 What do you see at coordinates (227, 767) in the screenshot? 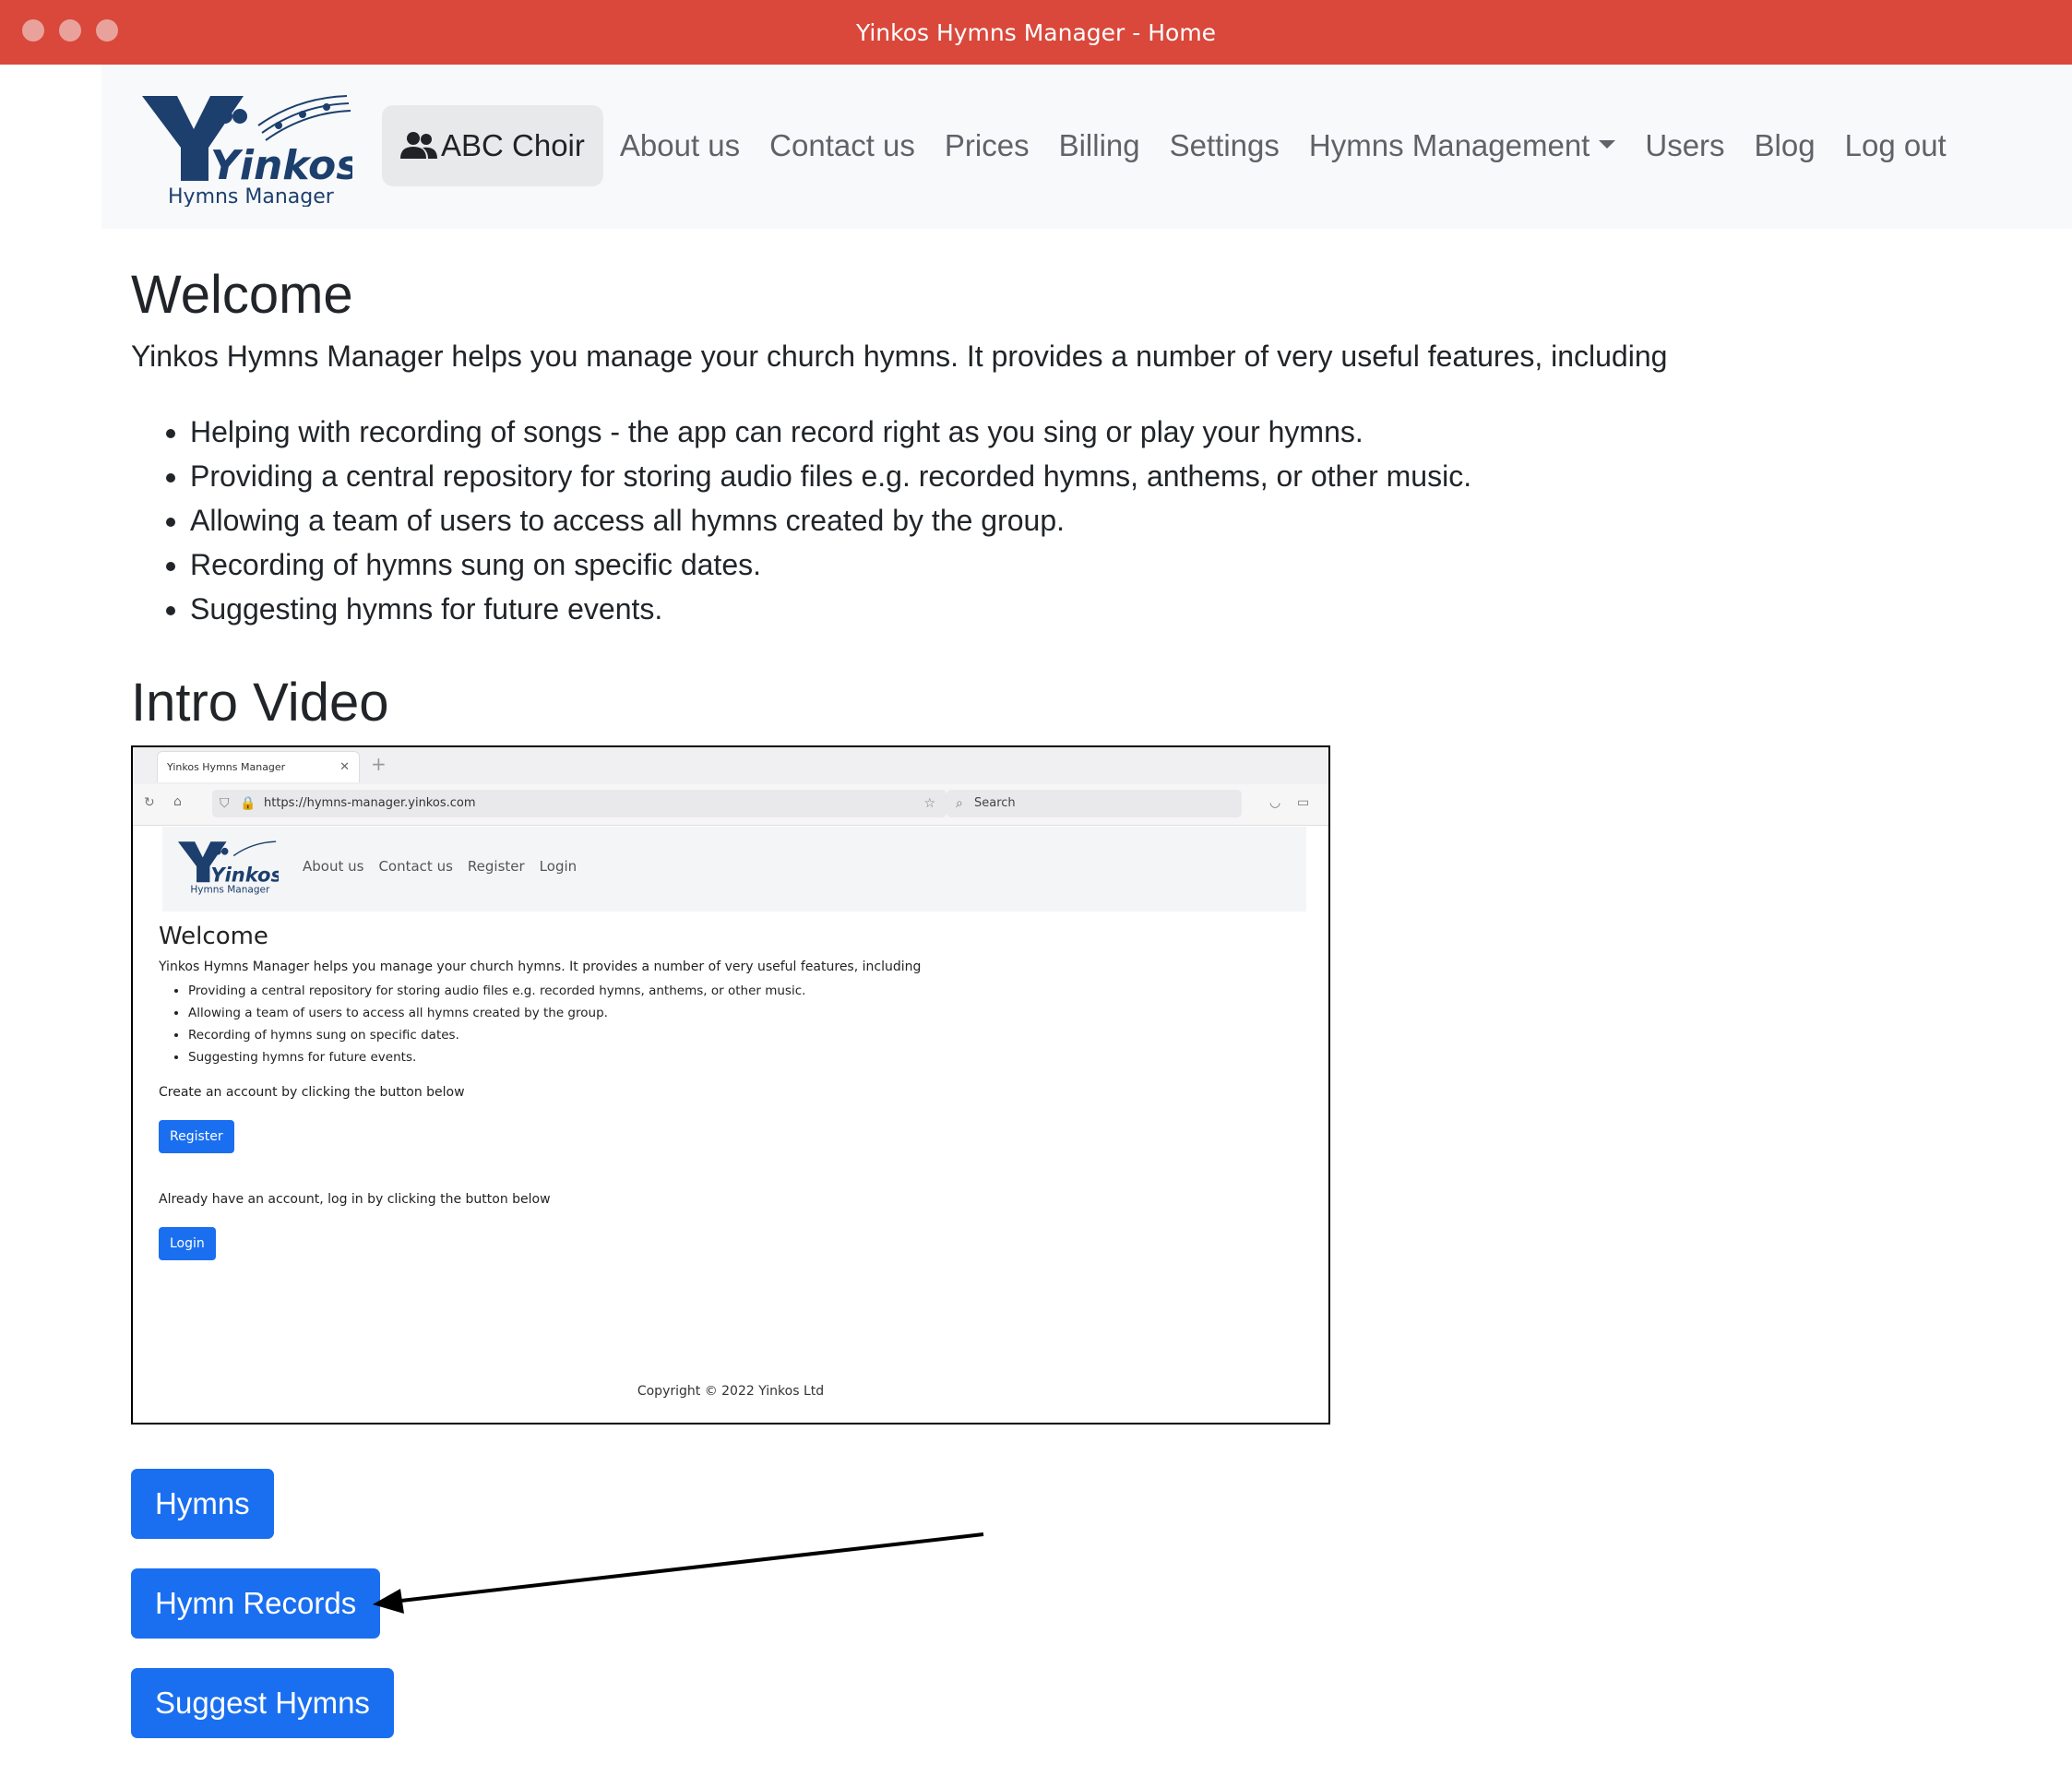
I see `video-tab-title: Yinkos Hymns Manager` at bounding box center [227, 767].